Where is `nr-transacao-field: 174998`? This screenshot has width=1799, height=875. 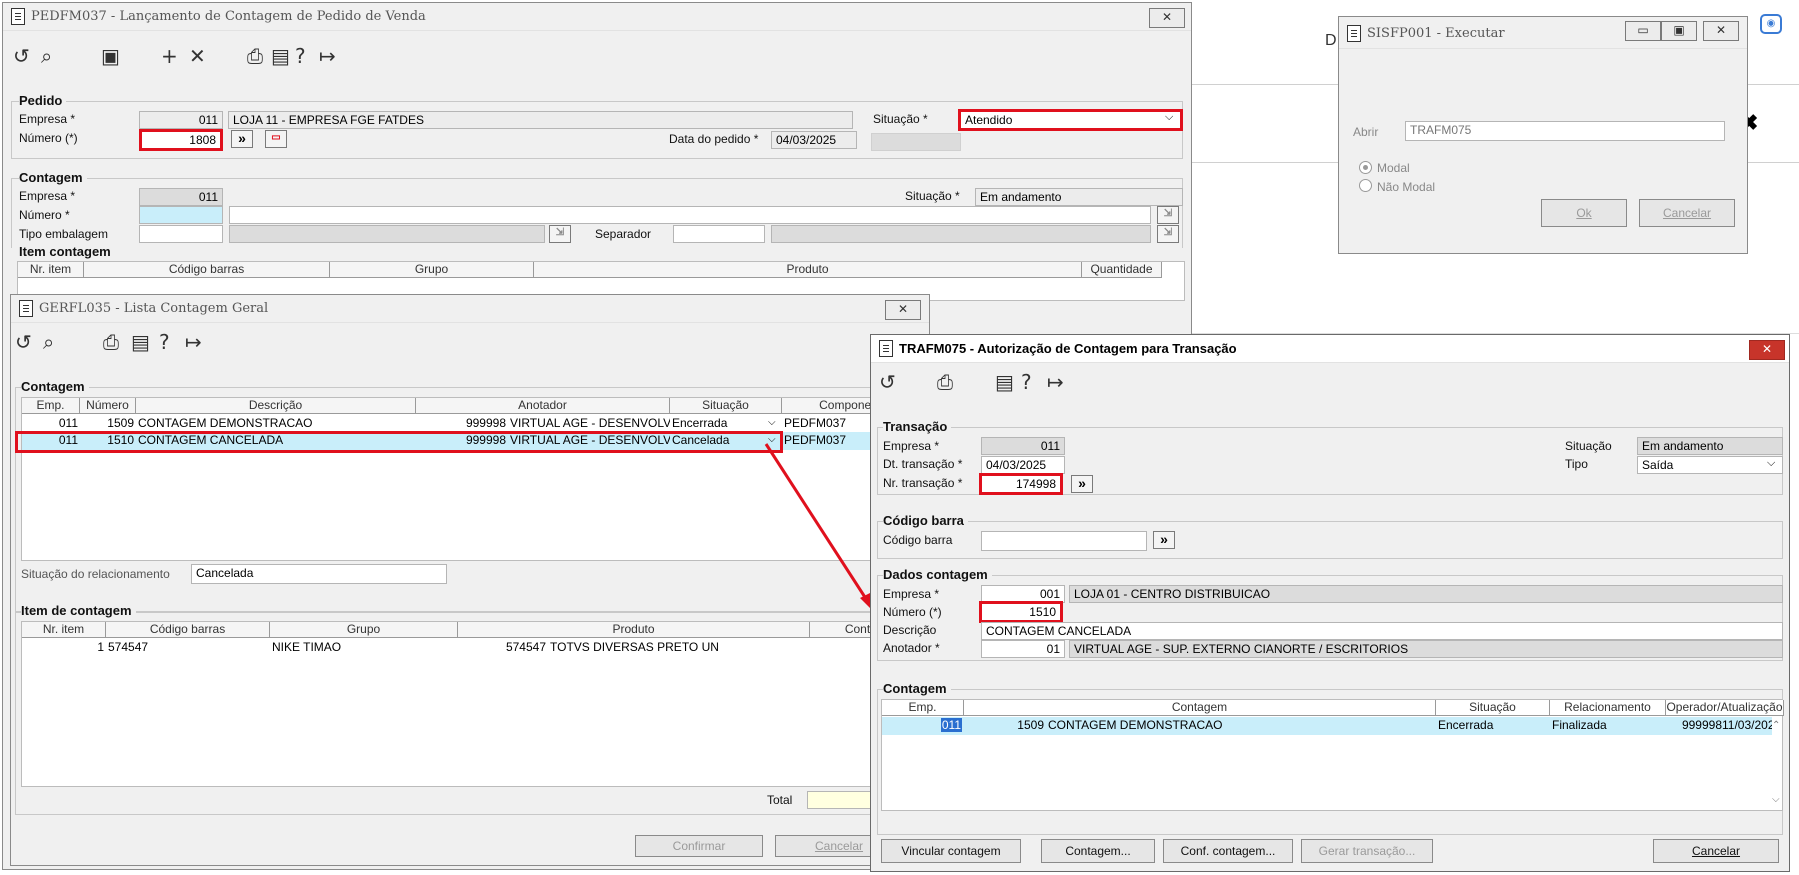 nr-transacao-field: 174998 is located at coordinates (1021, 484).